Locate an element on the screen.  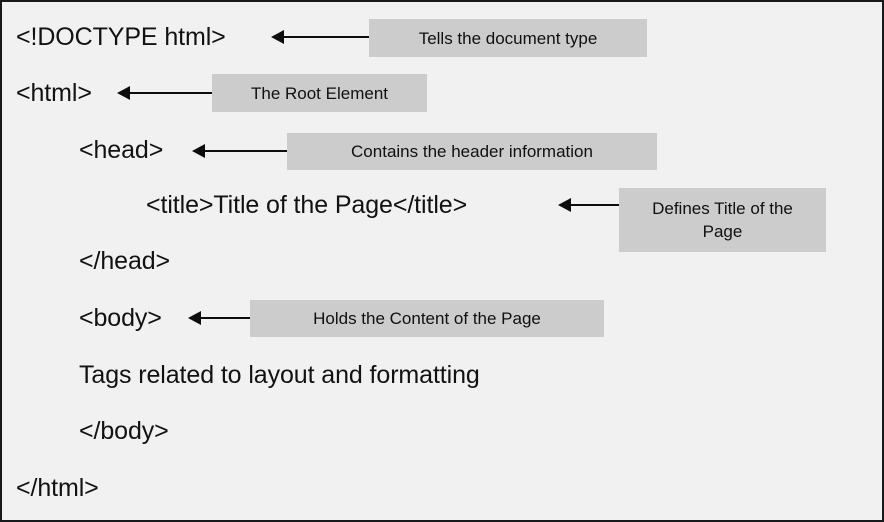
arrow-to-html is located at coordinates (165, 93).